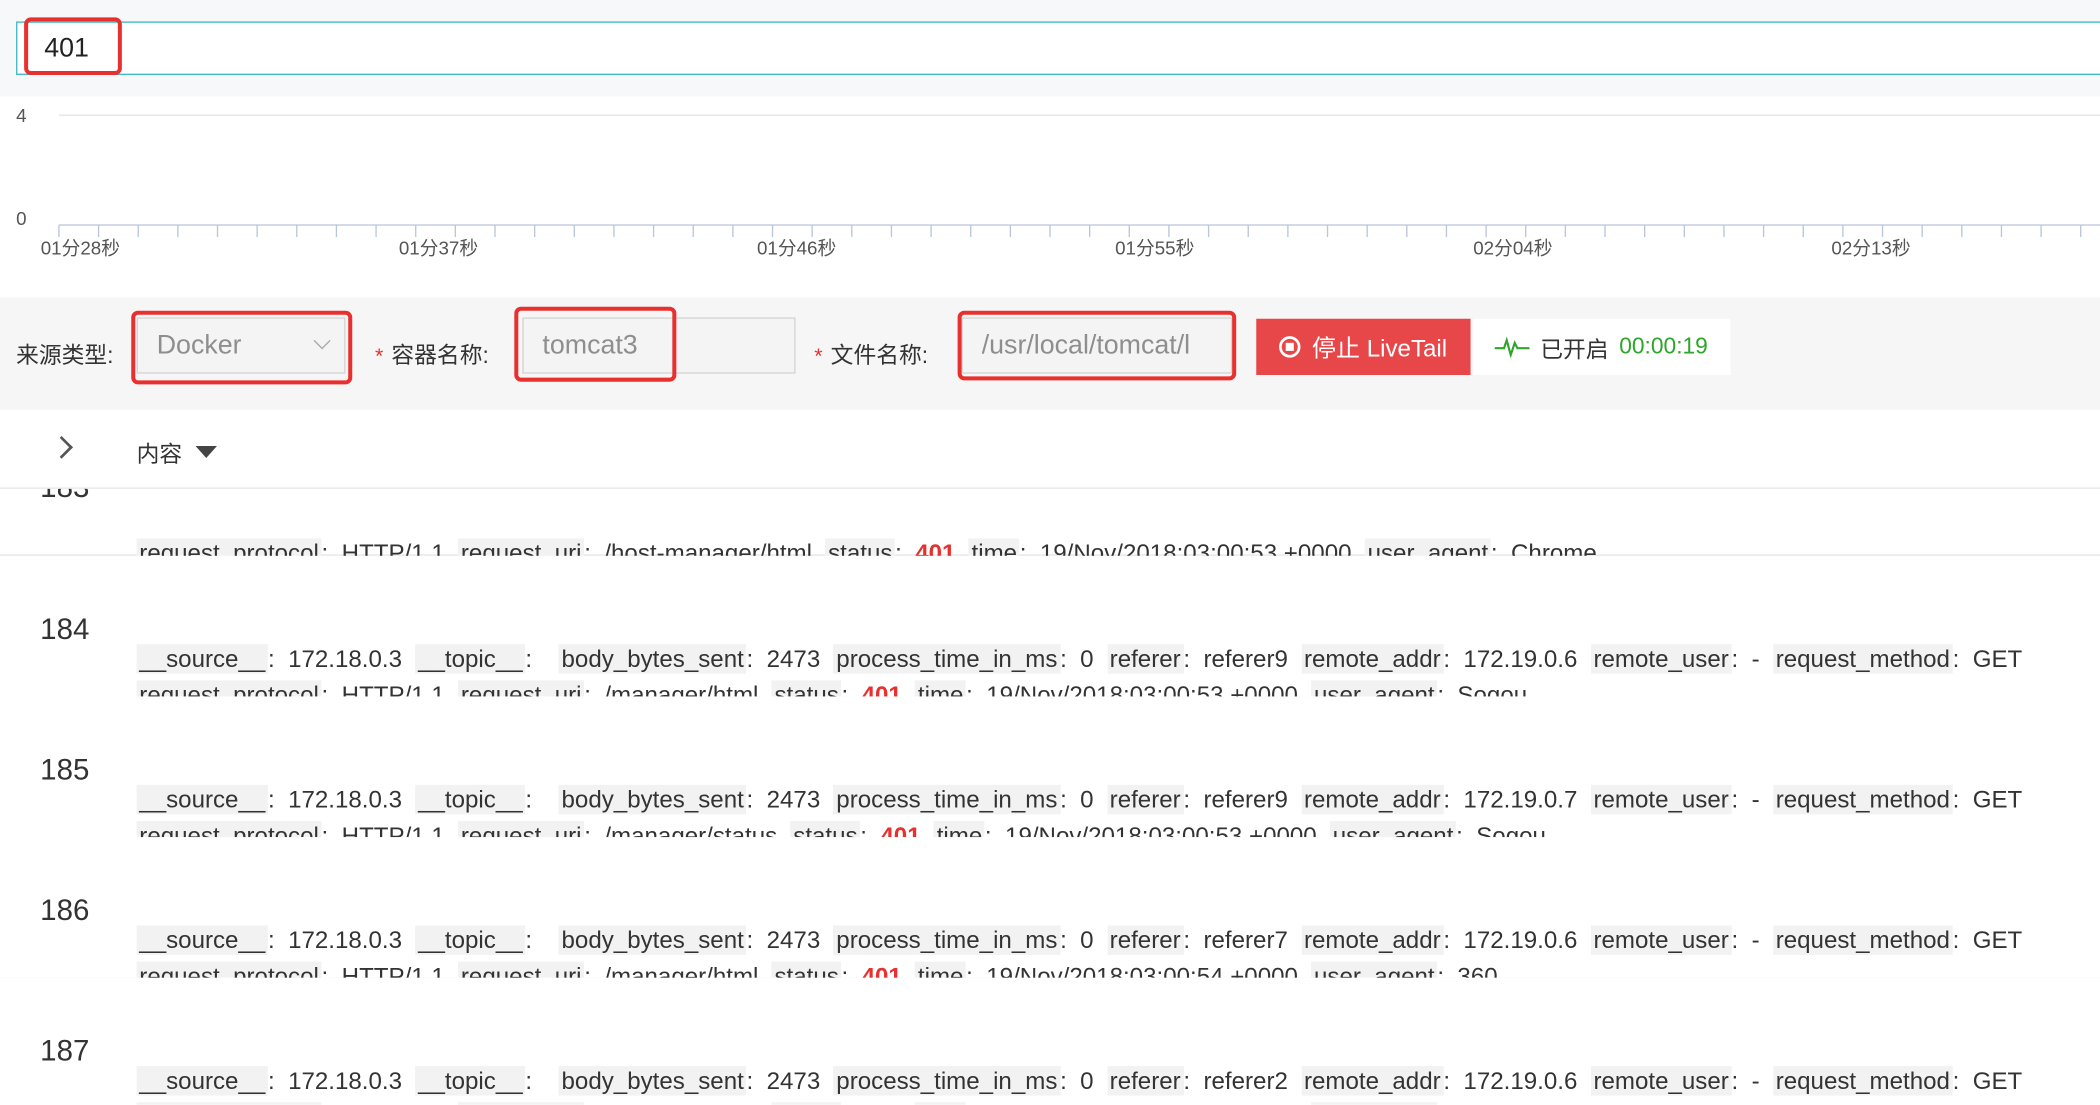 This screenshot has width=2100, height=1105. I want to click on source-type-label: 来源类型:, so click(65, 355).